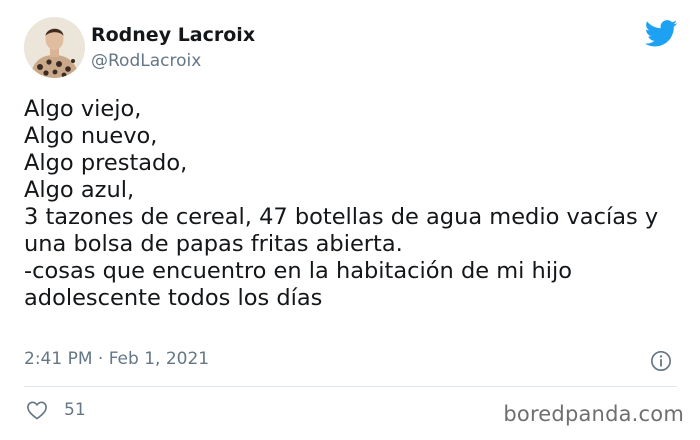 The height and width of the screenshot is (440, 700). I want to click on tweet-line: Algo viejo,, so click(83, 109).